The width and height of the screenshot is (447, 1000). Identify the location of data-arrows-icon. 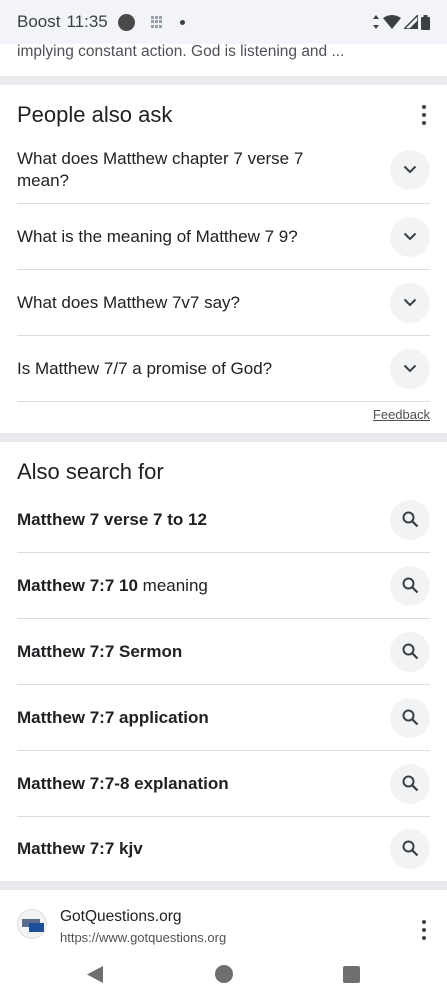
(376, 22).